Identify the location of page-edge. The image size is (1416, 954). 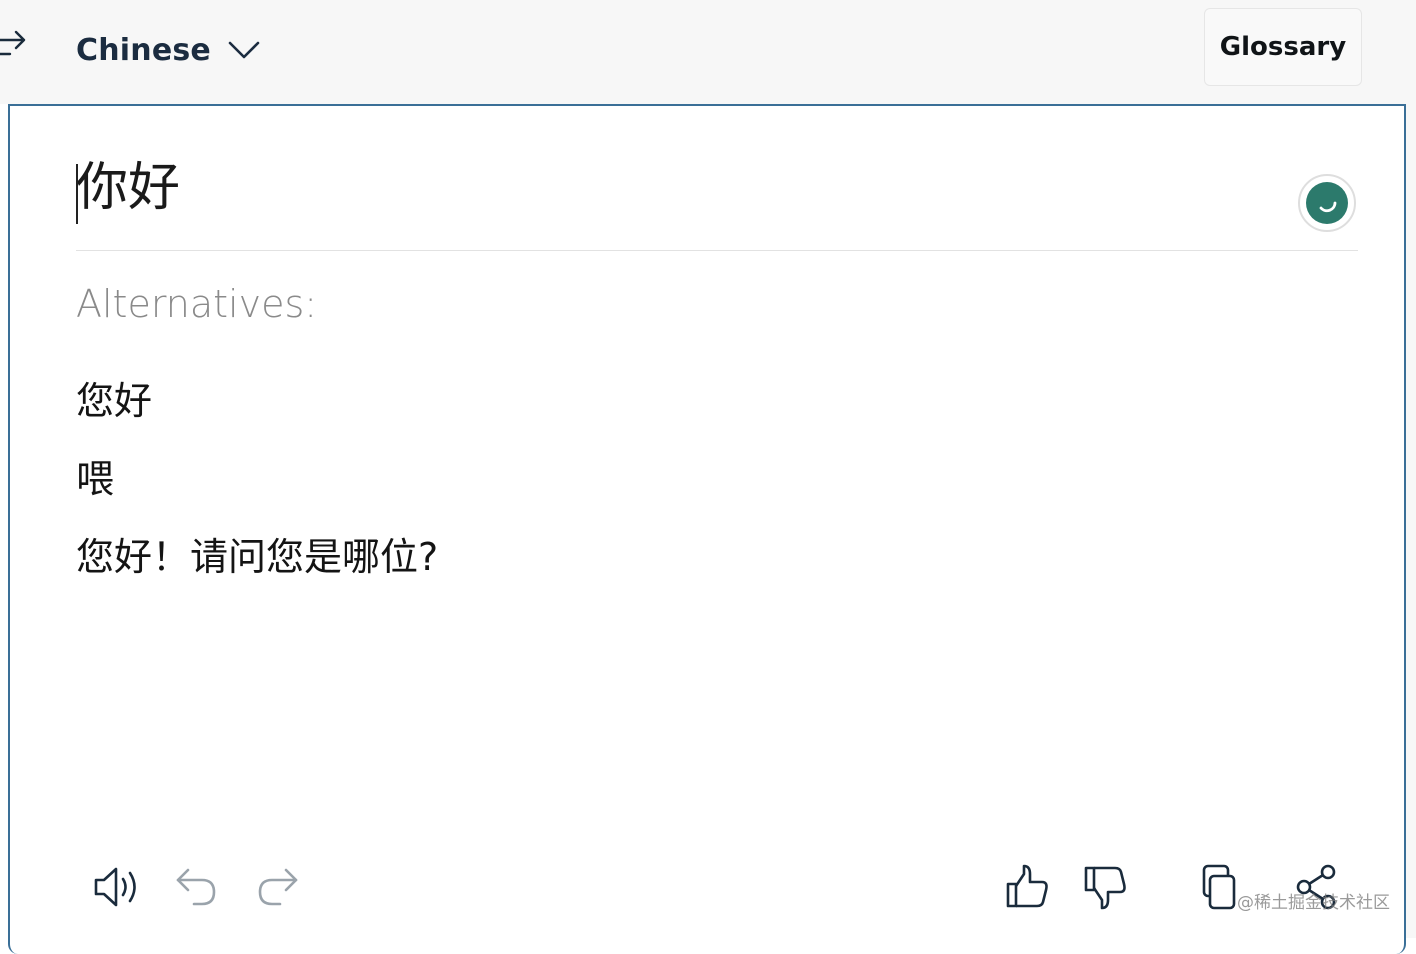
(1411, 469).